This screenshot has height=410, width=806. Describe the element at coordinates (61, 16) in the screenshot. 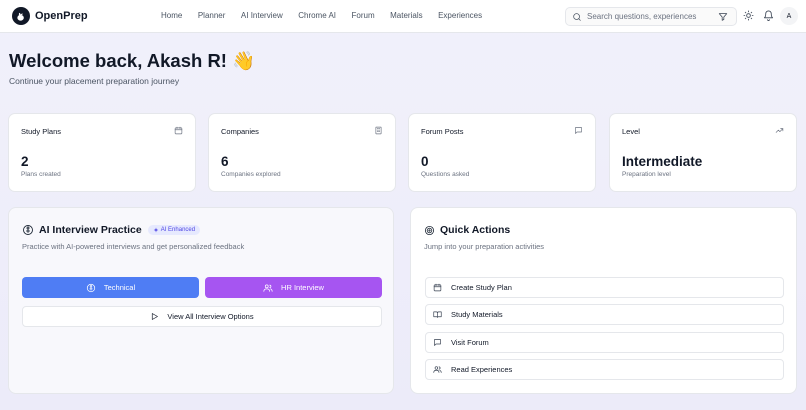

I see `brand-name: OpenPrep` at that location.